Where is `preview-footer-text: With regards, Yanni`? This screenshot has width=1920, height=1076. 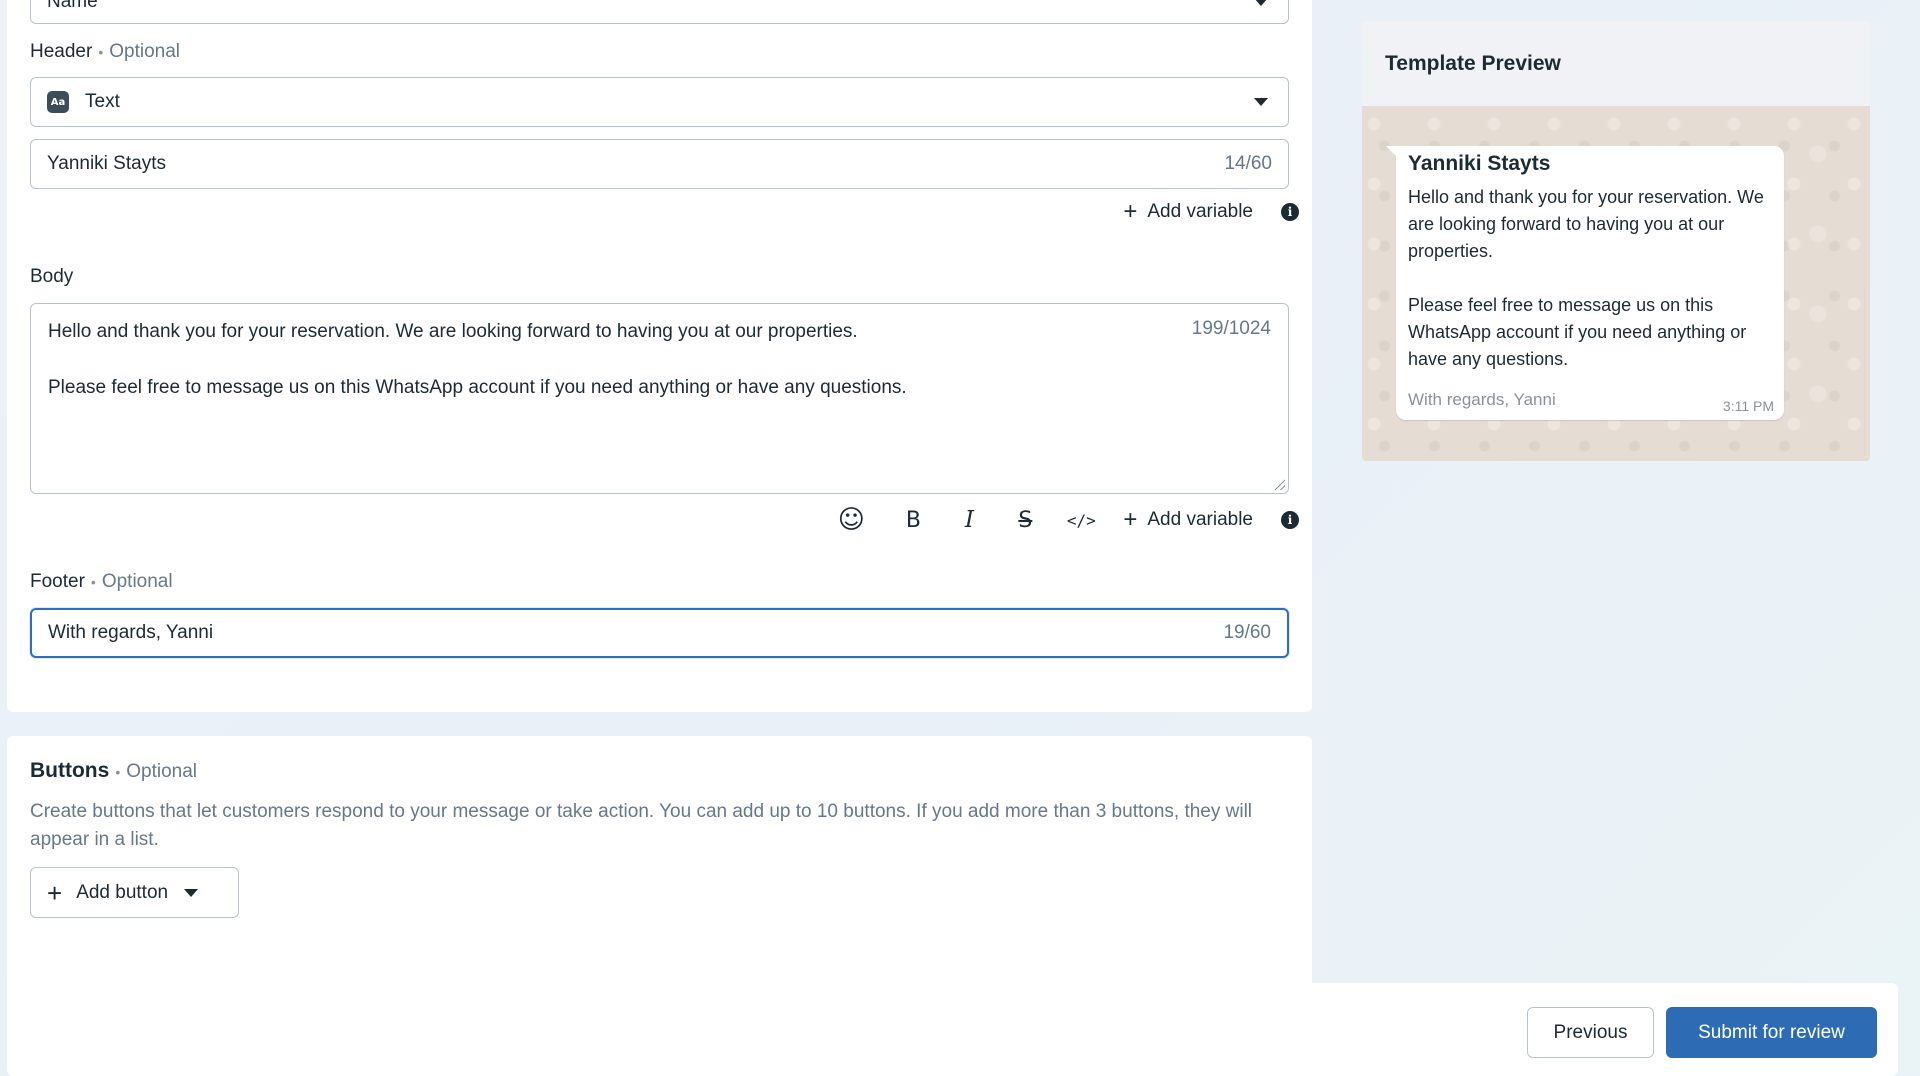
preview-footer-text: With regards, Yanni is located at coordinates (1482, 399).